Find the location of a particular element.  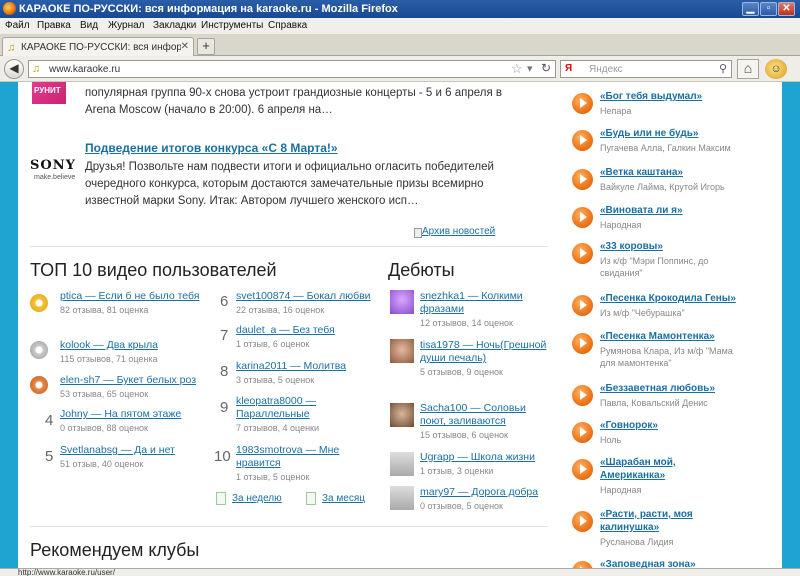

debut-item: Ugrapp — Школа жизни 1 отзыв, 3 оценки is located at coordinates (477, 463).